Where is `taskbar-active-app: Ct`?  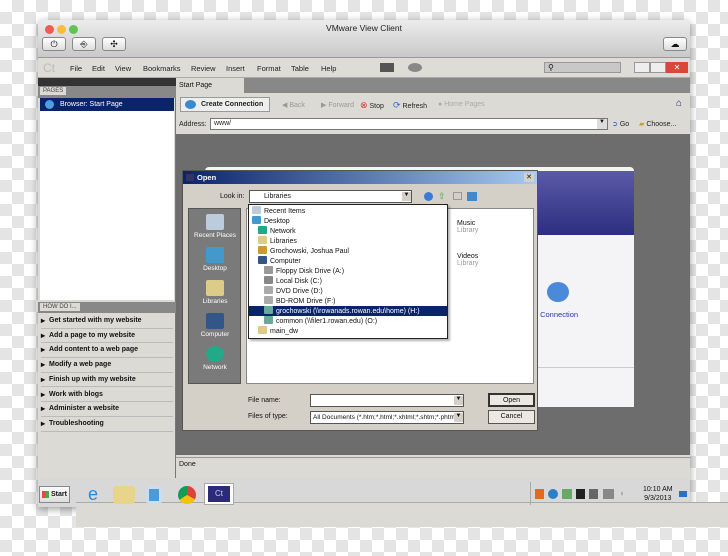
taskbar-active-app: Ct is located at coordinates (219, 494).